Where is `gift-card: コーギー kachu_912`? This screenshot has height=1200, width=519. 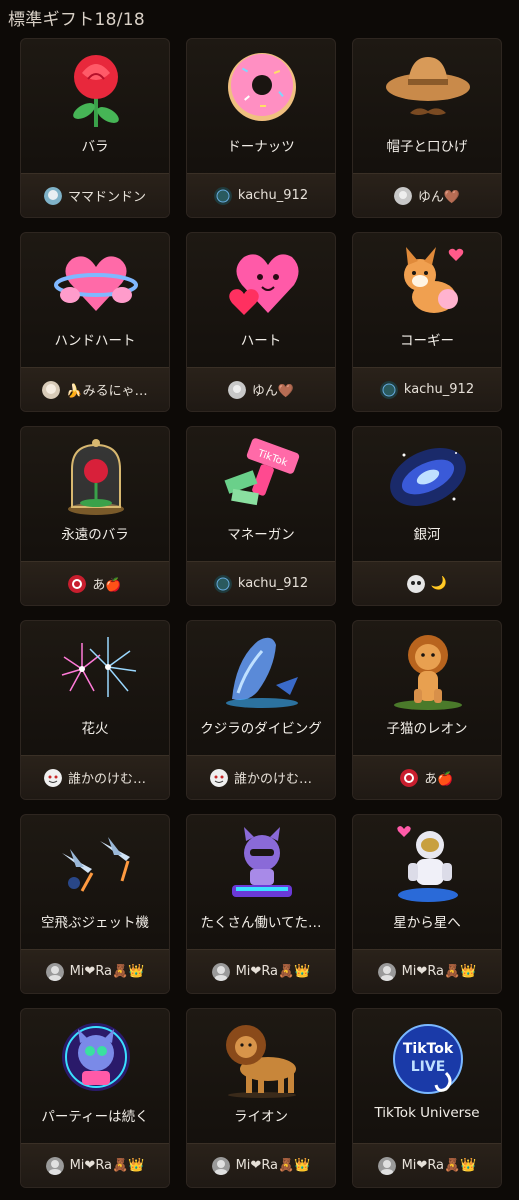 gift-card: コーギー kachu_912 is located at coordinates (427, 322).